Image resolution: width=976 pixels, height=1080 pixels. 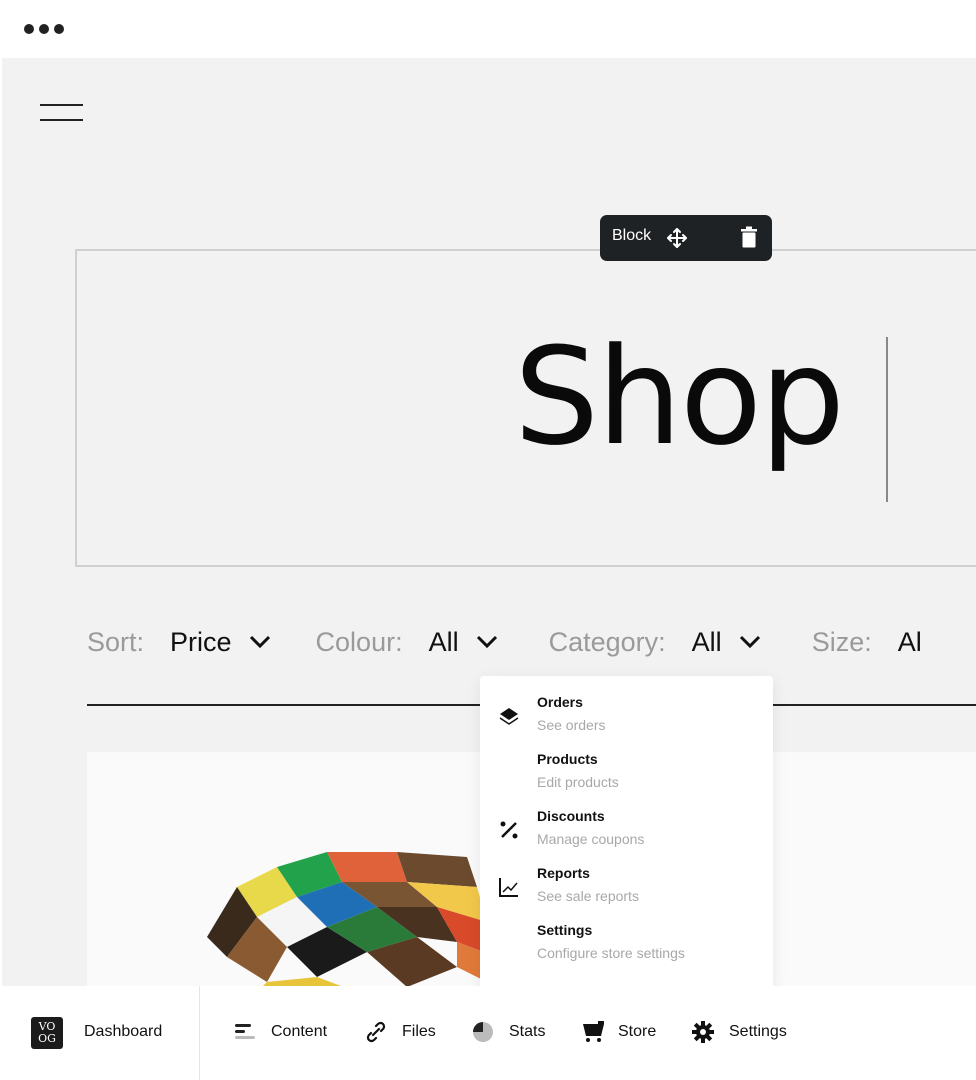 I want to click on menu-item-subtitle: See sale reports, so click(x=588, y=896).